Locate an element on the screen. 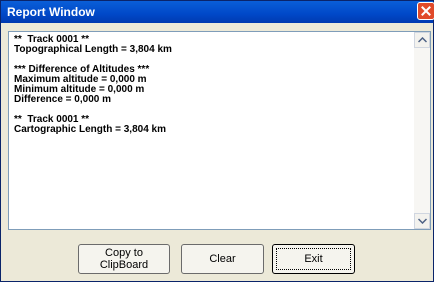 The height and width of the screenshot is (282, 434). exit-button: Exit is located at coordinates (313, 259).